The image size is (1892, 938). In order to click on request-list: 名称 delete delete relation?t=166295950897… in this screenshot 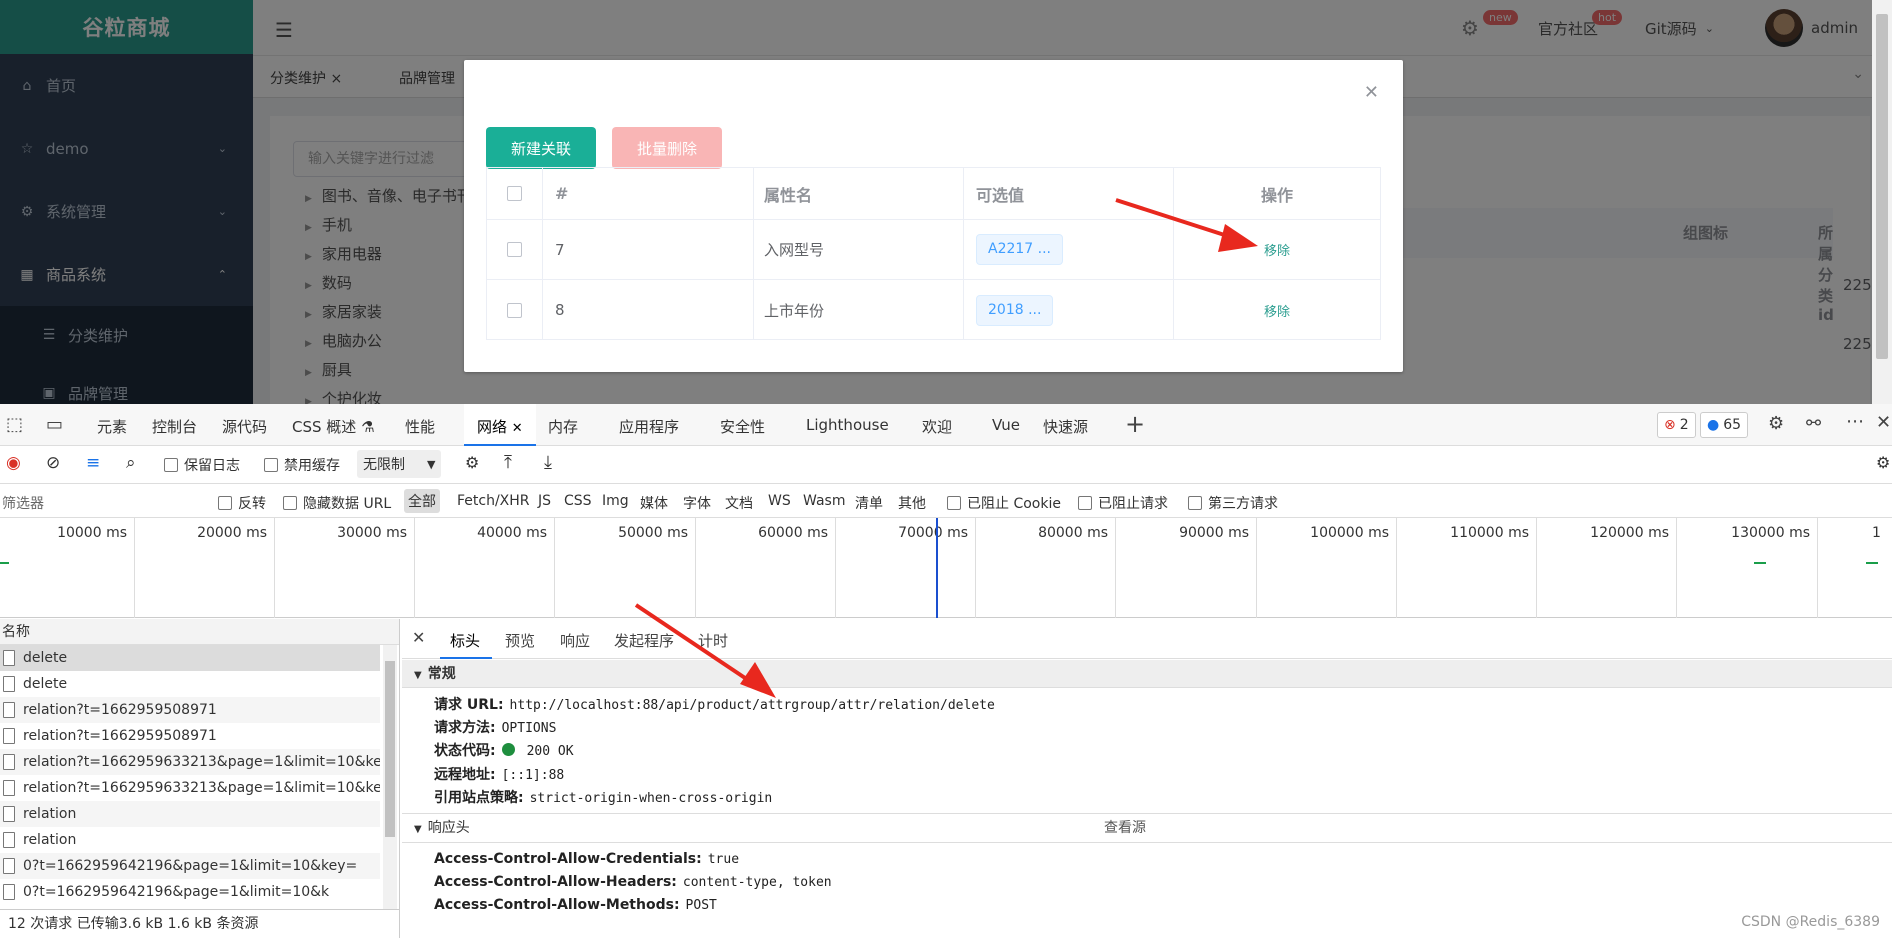, I will do `click(200, 764)`.